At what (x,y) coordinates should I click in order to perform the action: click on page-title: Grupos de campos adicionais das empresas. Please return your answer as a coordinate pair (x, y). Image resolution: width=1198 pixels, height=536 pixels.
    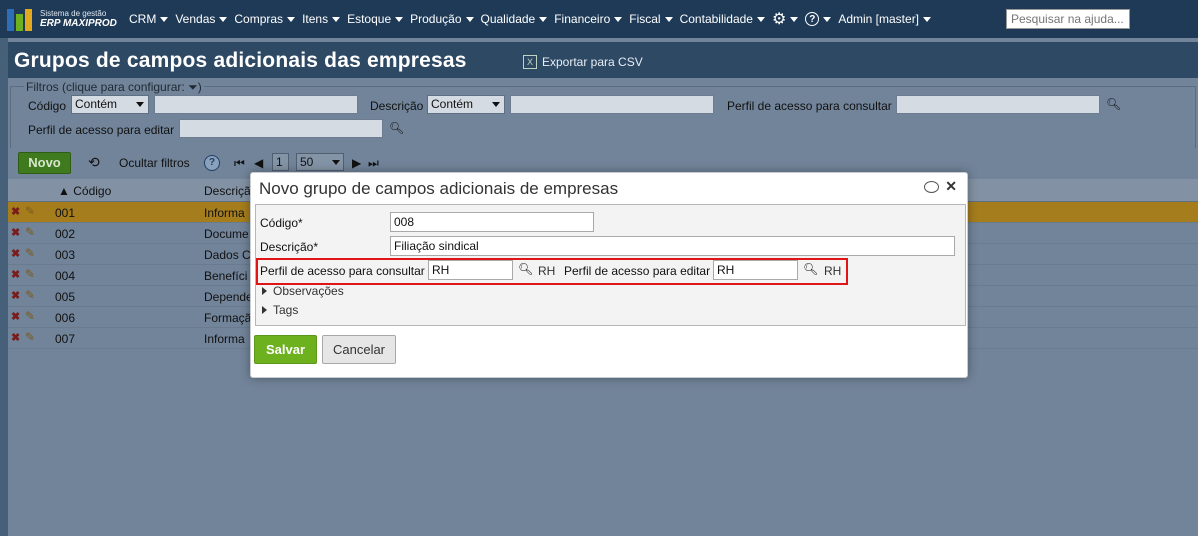
    Looking at the image, I should click on (240, 60).